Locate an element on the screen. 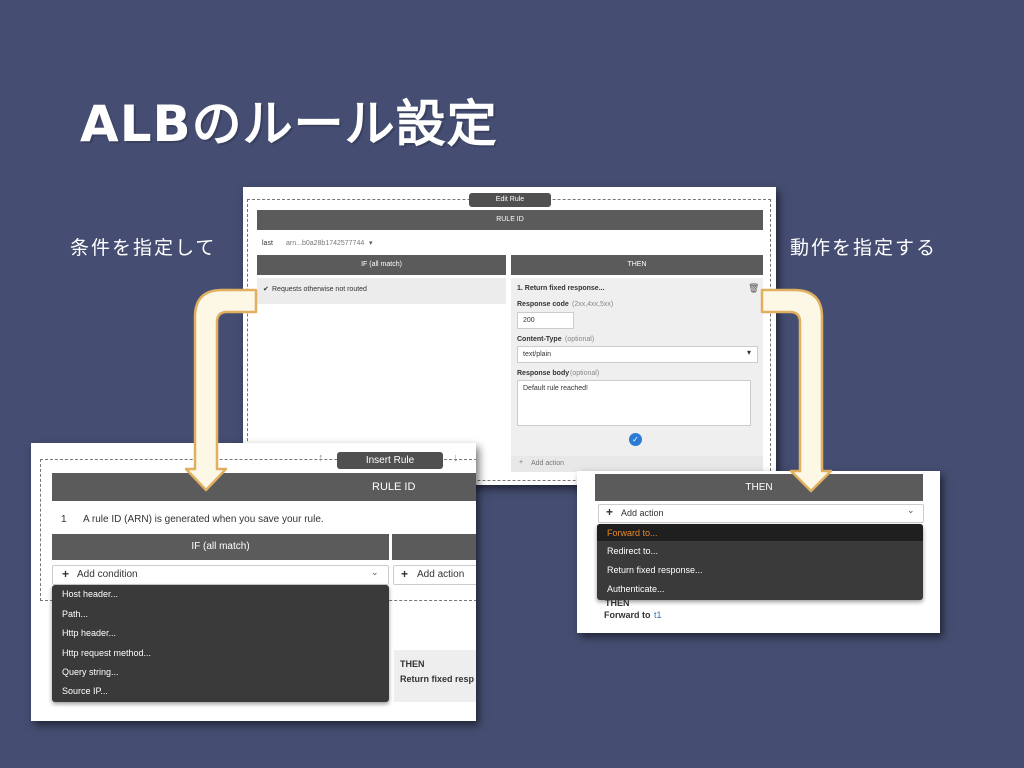  then-header is located at coordinates (434, 547).